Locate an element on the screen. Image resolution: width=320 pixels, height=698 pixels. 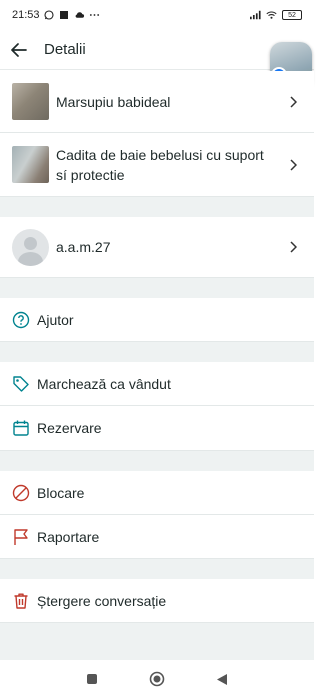
signal-icon is located at coordinates (255, 15).